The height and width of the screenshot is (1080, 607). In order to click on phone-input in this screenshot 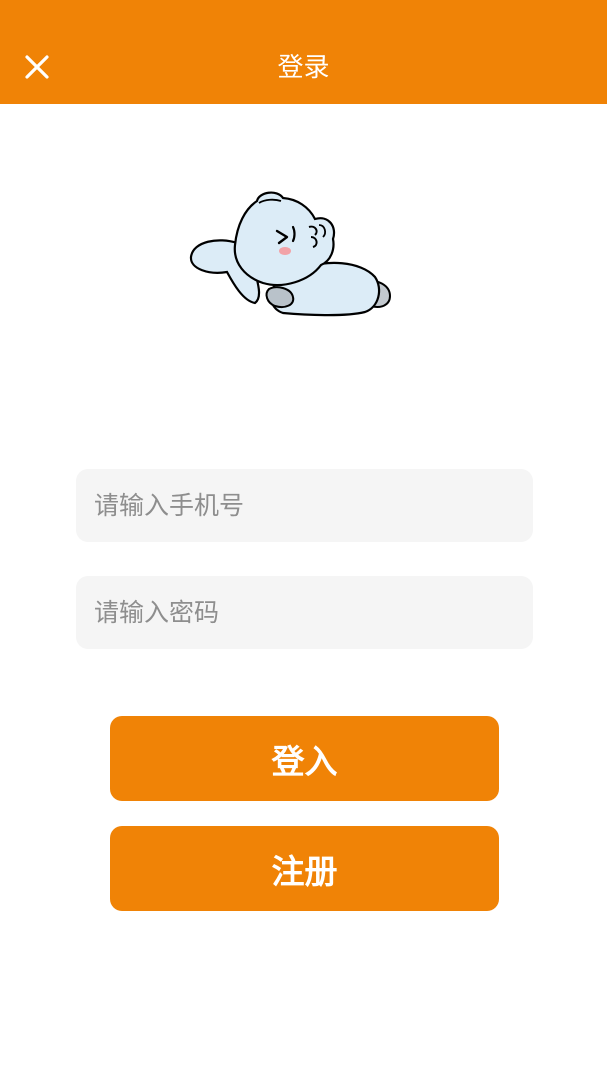, I will do `click(304, 505)`.